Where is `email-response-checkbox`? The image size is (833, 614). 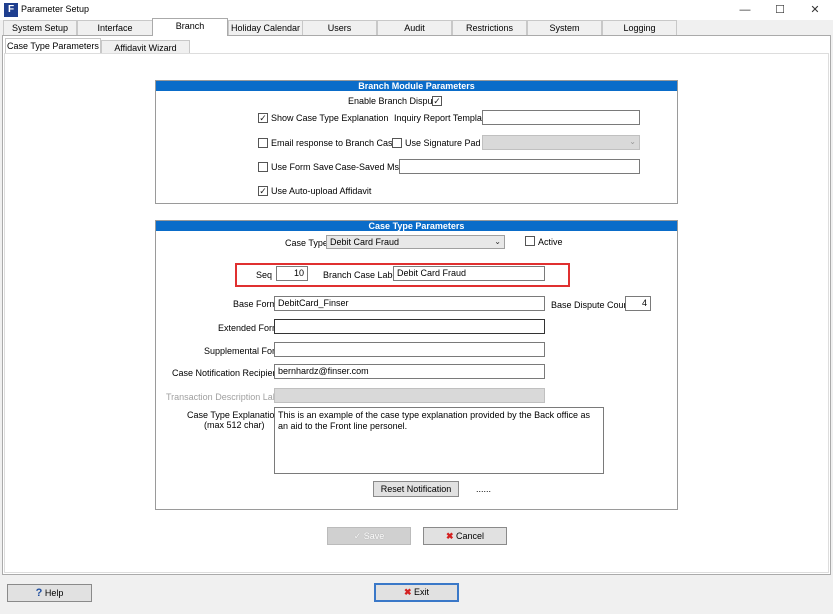 email-response-checkbox is located at coordinates (263, 143).